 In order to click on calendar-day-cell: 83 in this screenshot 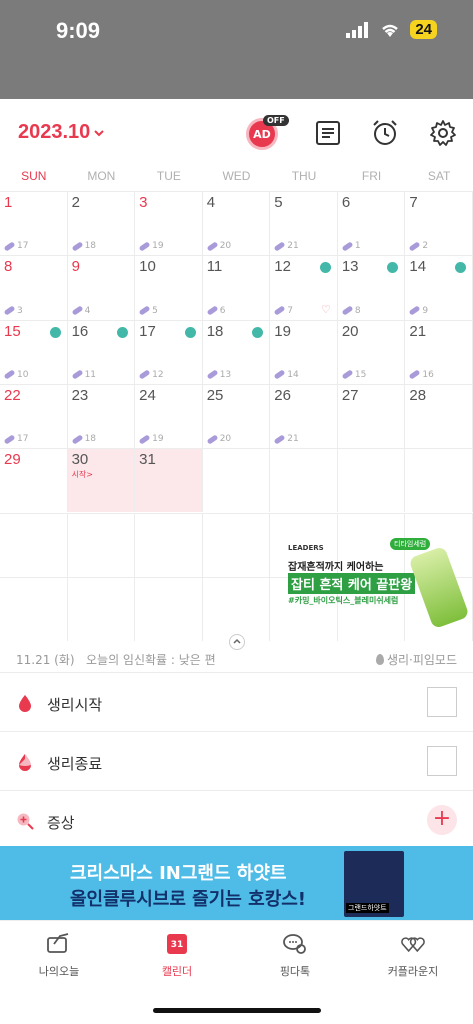, I will do `click(34, 287)`.